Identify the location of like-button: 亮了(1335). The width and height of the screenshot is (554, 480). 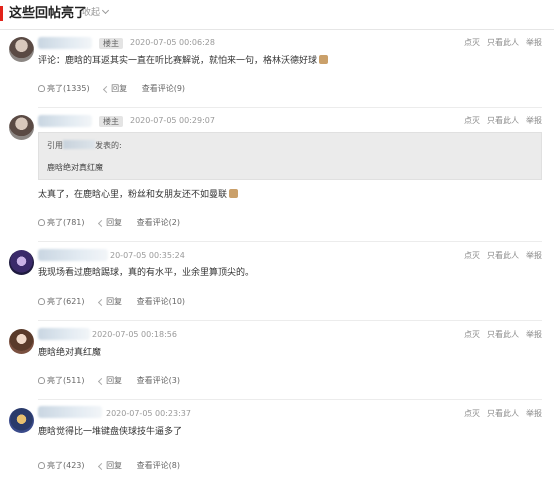
(64, 89).